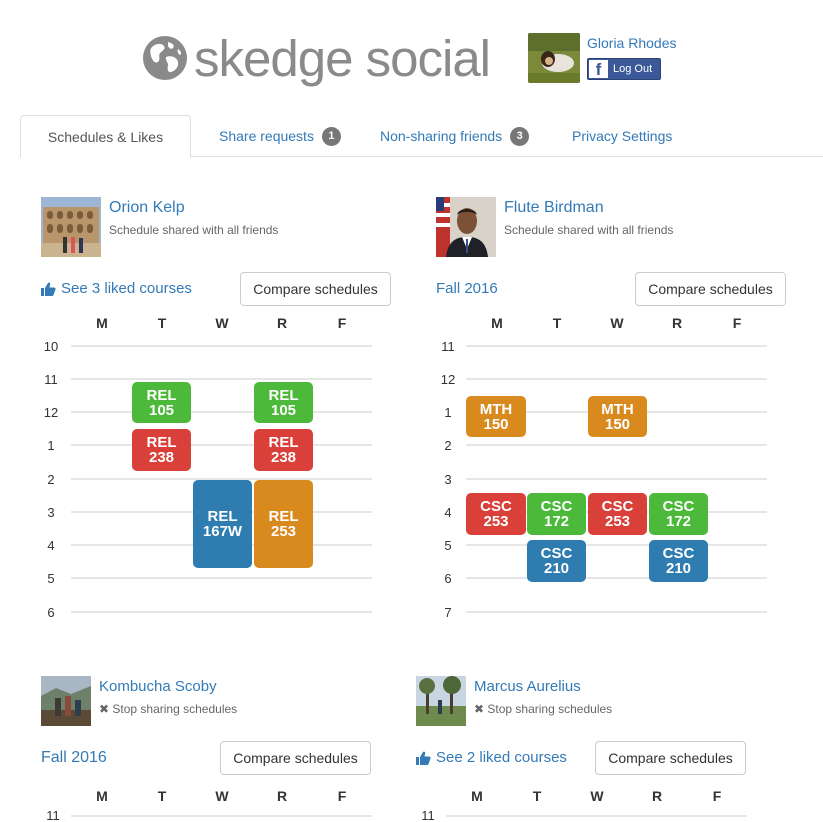 This screenshot has width=823, height=822. Describe the element at coordinates (342, 323) in the screenshot. I see `day-header: F` at that location.